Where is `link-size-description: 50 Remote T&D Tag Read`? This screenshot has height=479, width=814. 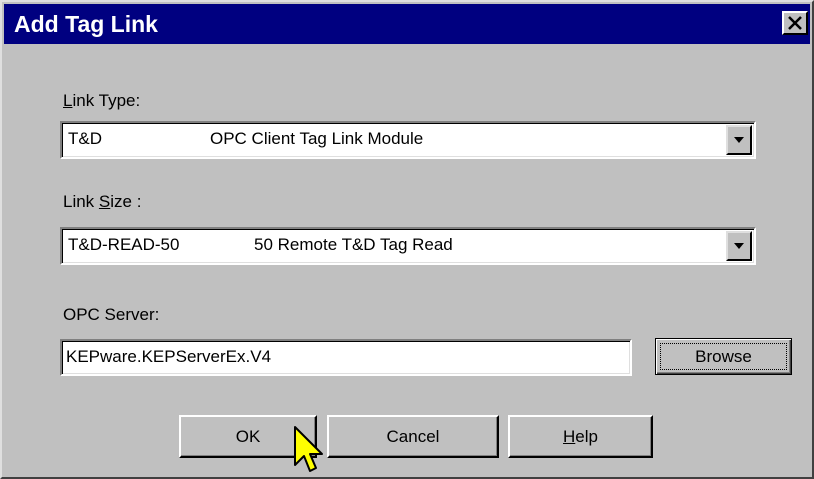 link-size-description: 50 Remote T&D Tag Read is located at coordinates (353, 244).